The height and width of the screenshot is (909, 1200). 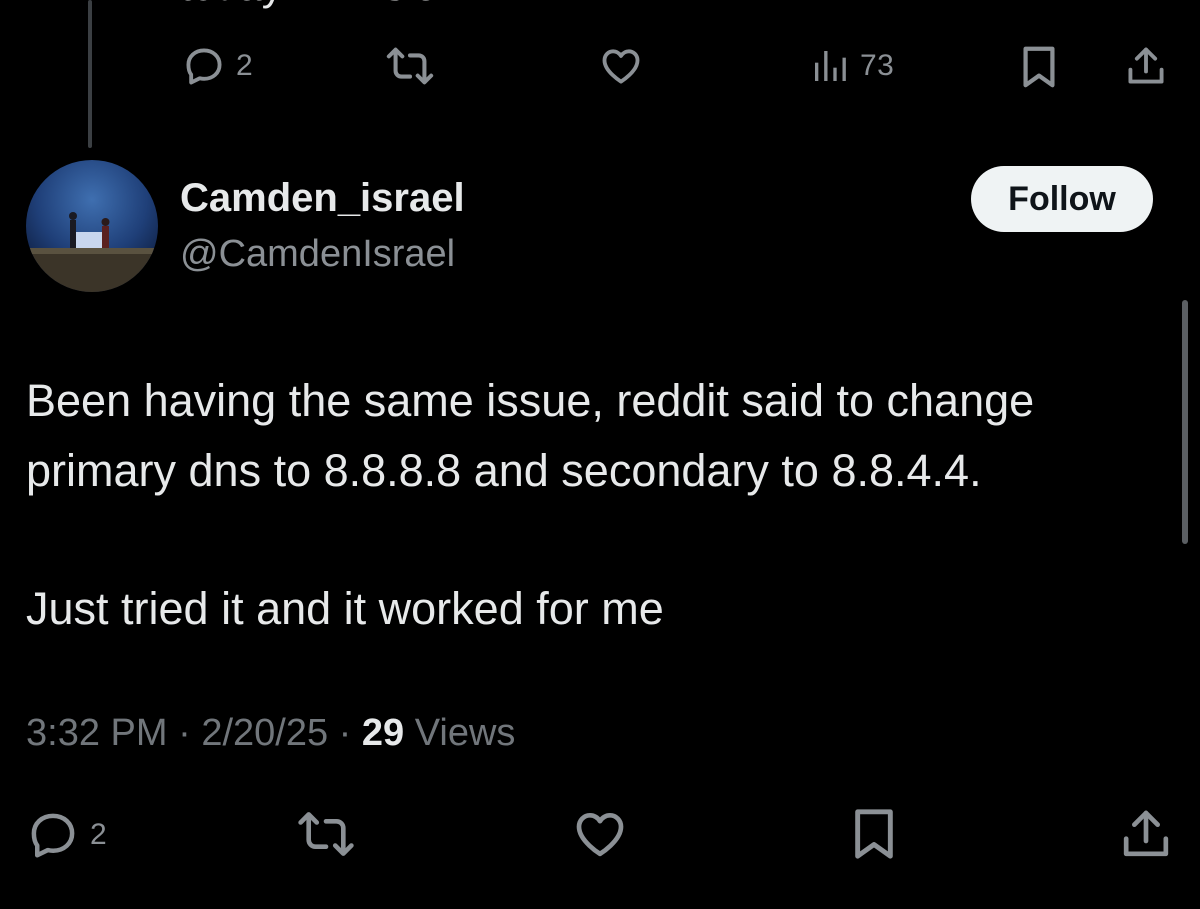 I want to click on views-label: Views, so click(x=465, y=733).